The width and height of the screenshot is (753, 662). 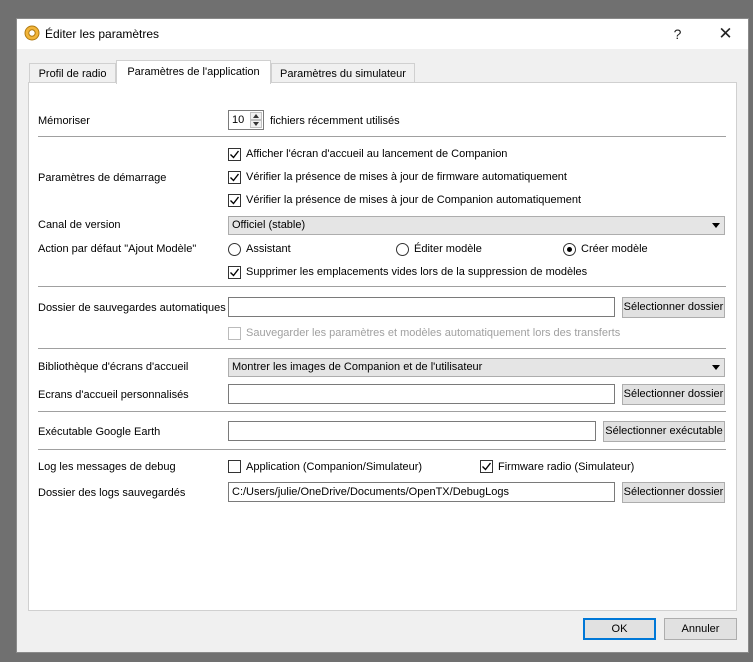 What do you see at coordinates (269, 225) in the screenshot?
I see `channel-value: Officiel (stable)` at bounding box center [269, 225].